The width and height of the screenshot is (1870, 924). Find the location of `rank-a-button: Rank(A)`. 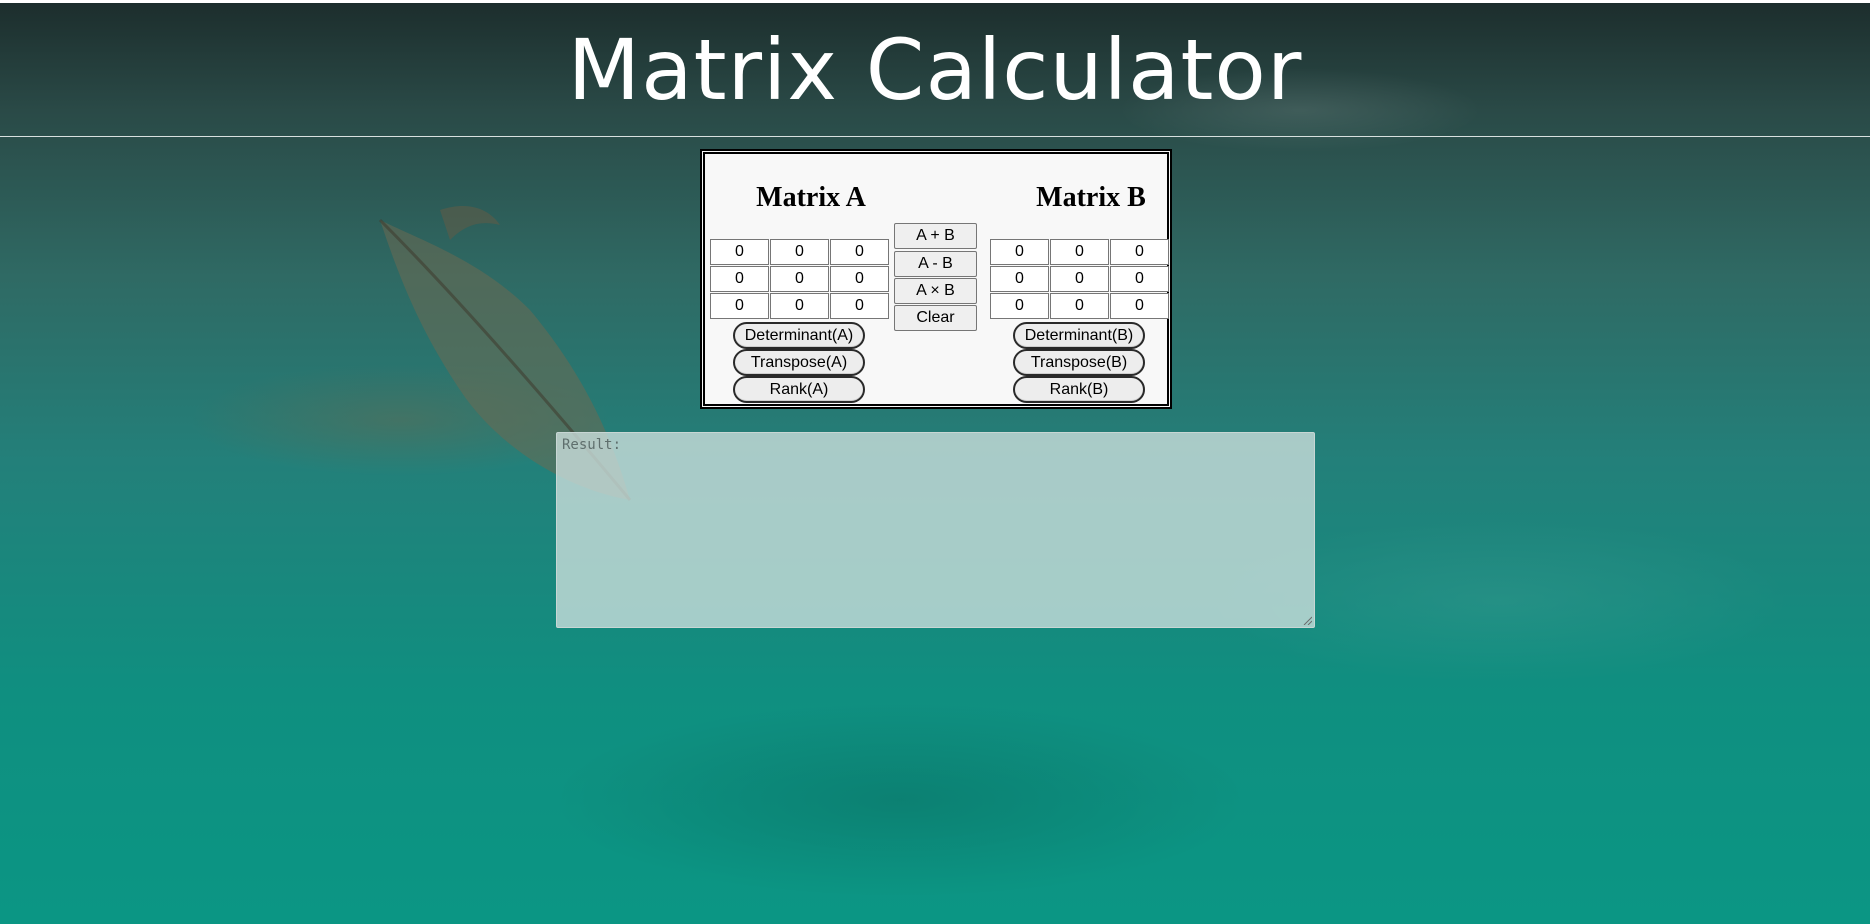

rank-a-button: Rank(A) is located at coordinates (799, 389).